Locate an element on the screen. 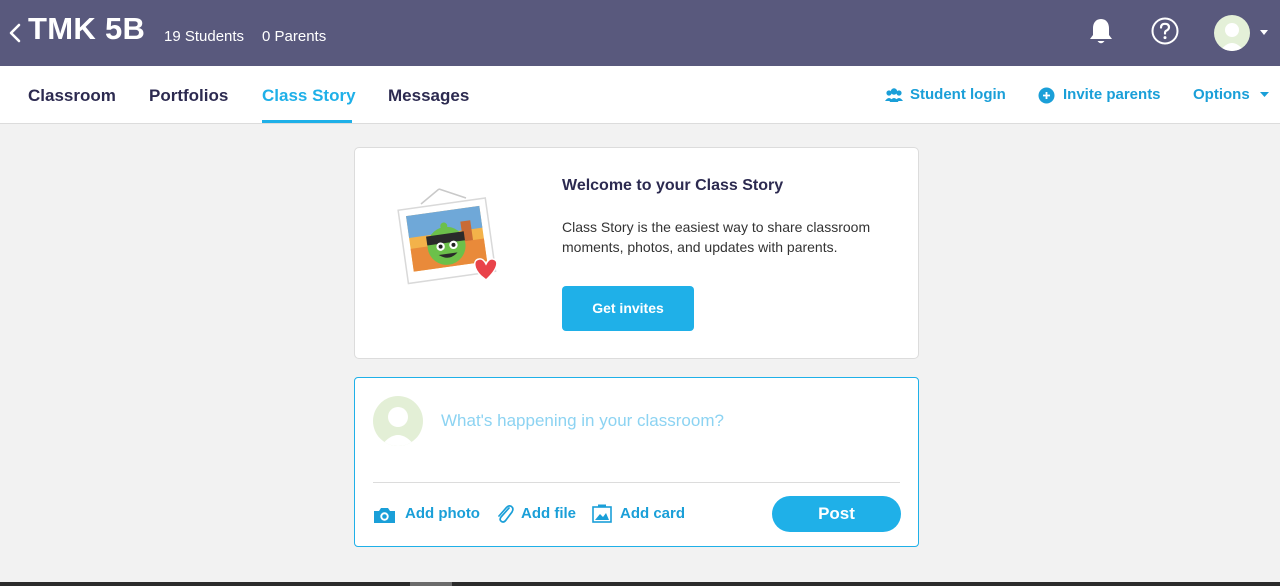  camera-icon is located at coordinates (384, 515).